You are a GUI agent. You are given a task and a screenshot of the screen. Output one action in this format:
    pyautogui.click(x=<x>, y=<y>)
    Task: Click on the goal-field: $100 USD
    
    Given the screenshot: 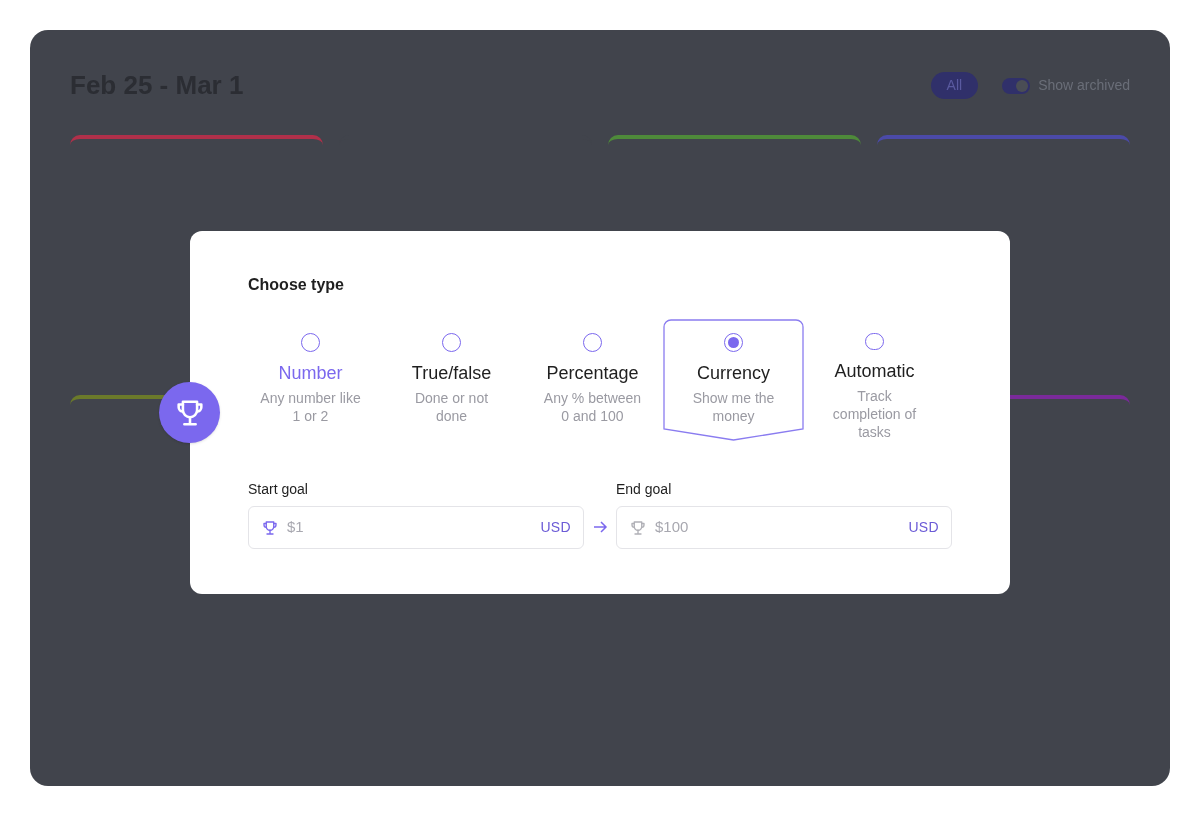 What is the action you would take?
    pyautogui.click(x=784, y=527)
    